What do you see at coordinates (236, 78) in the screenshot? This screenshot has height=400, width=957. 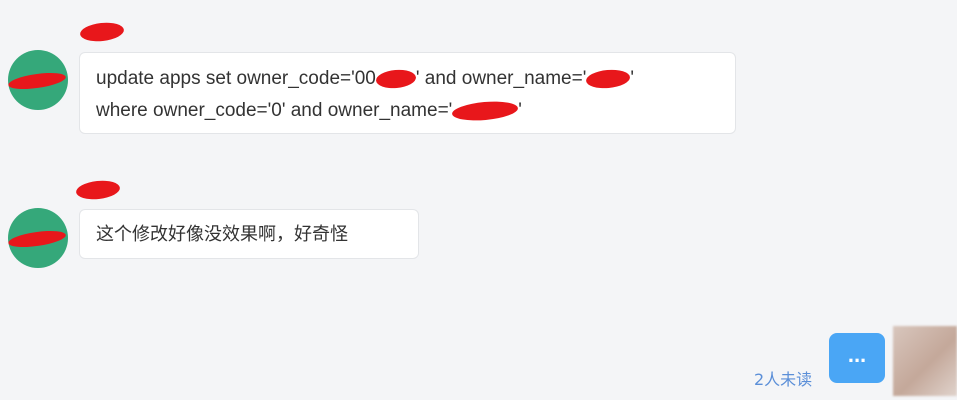 I see `message-text: update apps set owner_code='00` at bounding box center [236, 78].